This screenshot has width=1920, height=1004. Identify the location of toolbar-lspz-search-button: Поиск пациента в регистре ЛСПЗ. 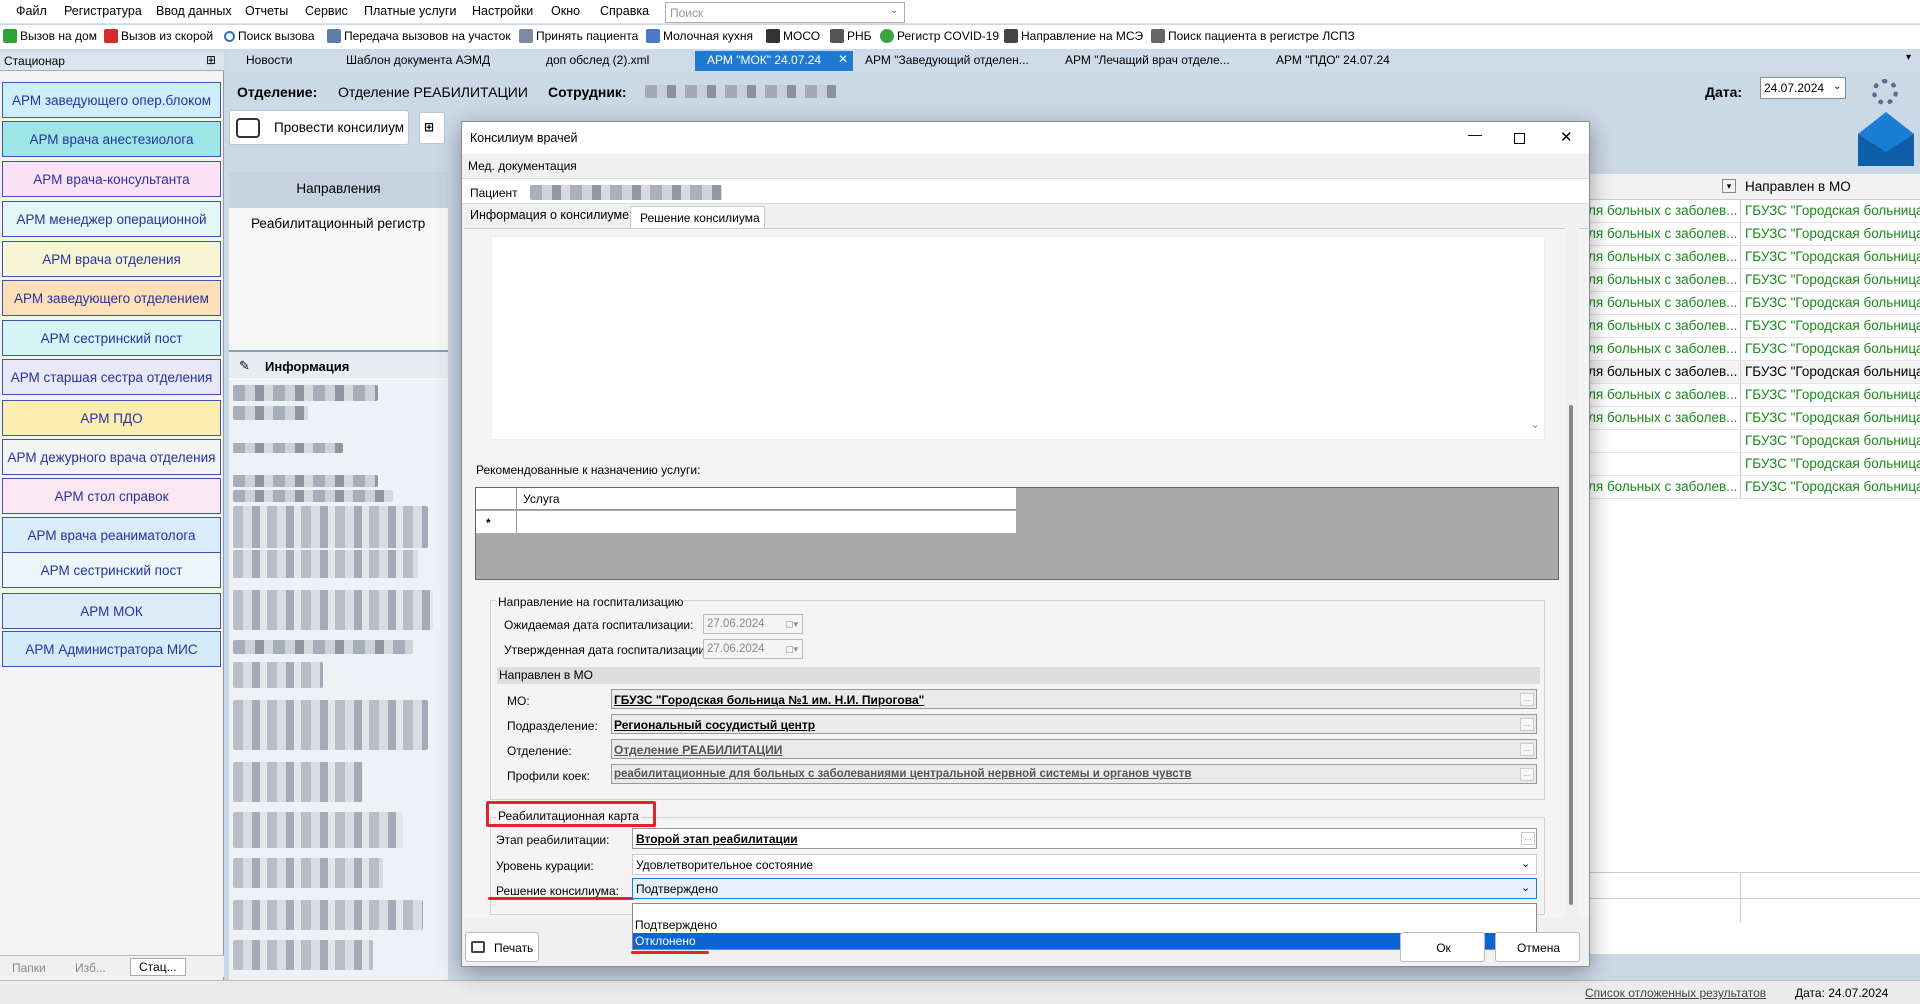
(1253, 36).